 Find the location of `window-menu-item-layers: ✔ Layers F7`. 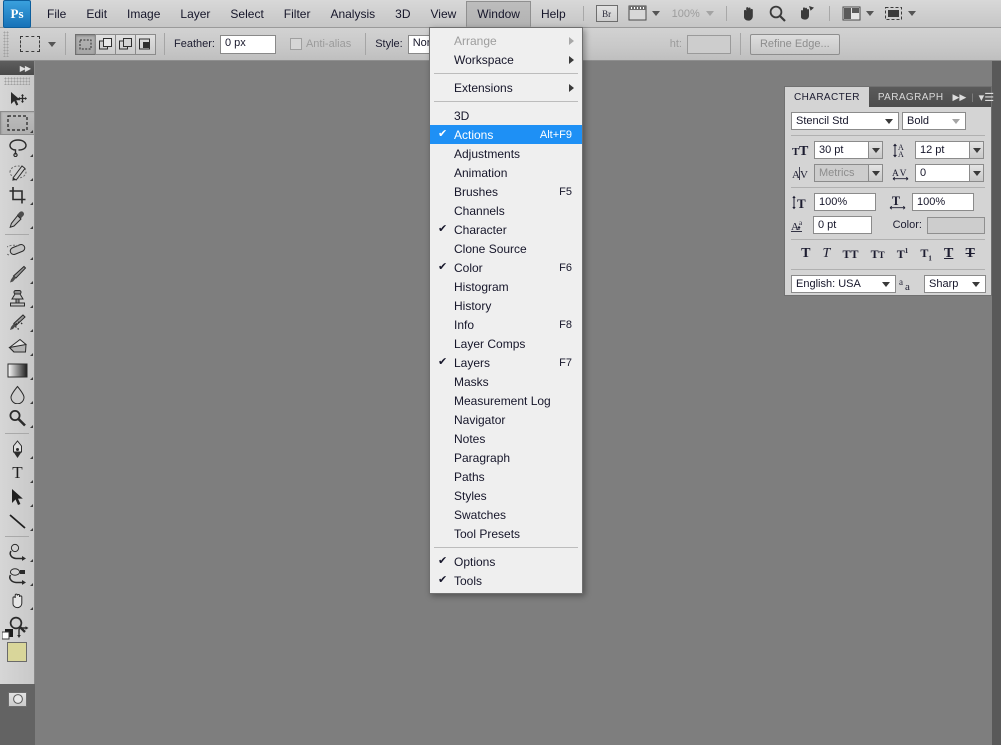

window-menu-item-layers: ✔ Layers F7 is located at coordinates (506, 362).